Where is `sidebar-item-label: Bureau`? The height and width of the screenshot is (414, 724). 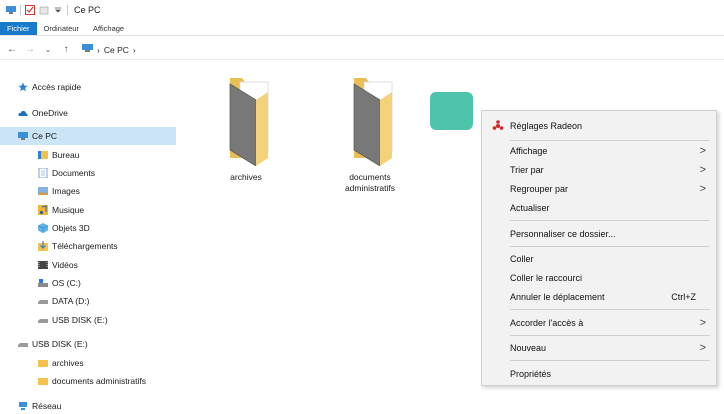 sidebar-item-label: Bureau is located at coordinates (66, 155).